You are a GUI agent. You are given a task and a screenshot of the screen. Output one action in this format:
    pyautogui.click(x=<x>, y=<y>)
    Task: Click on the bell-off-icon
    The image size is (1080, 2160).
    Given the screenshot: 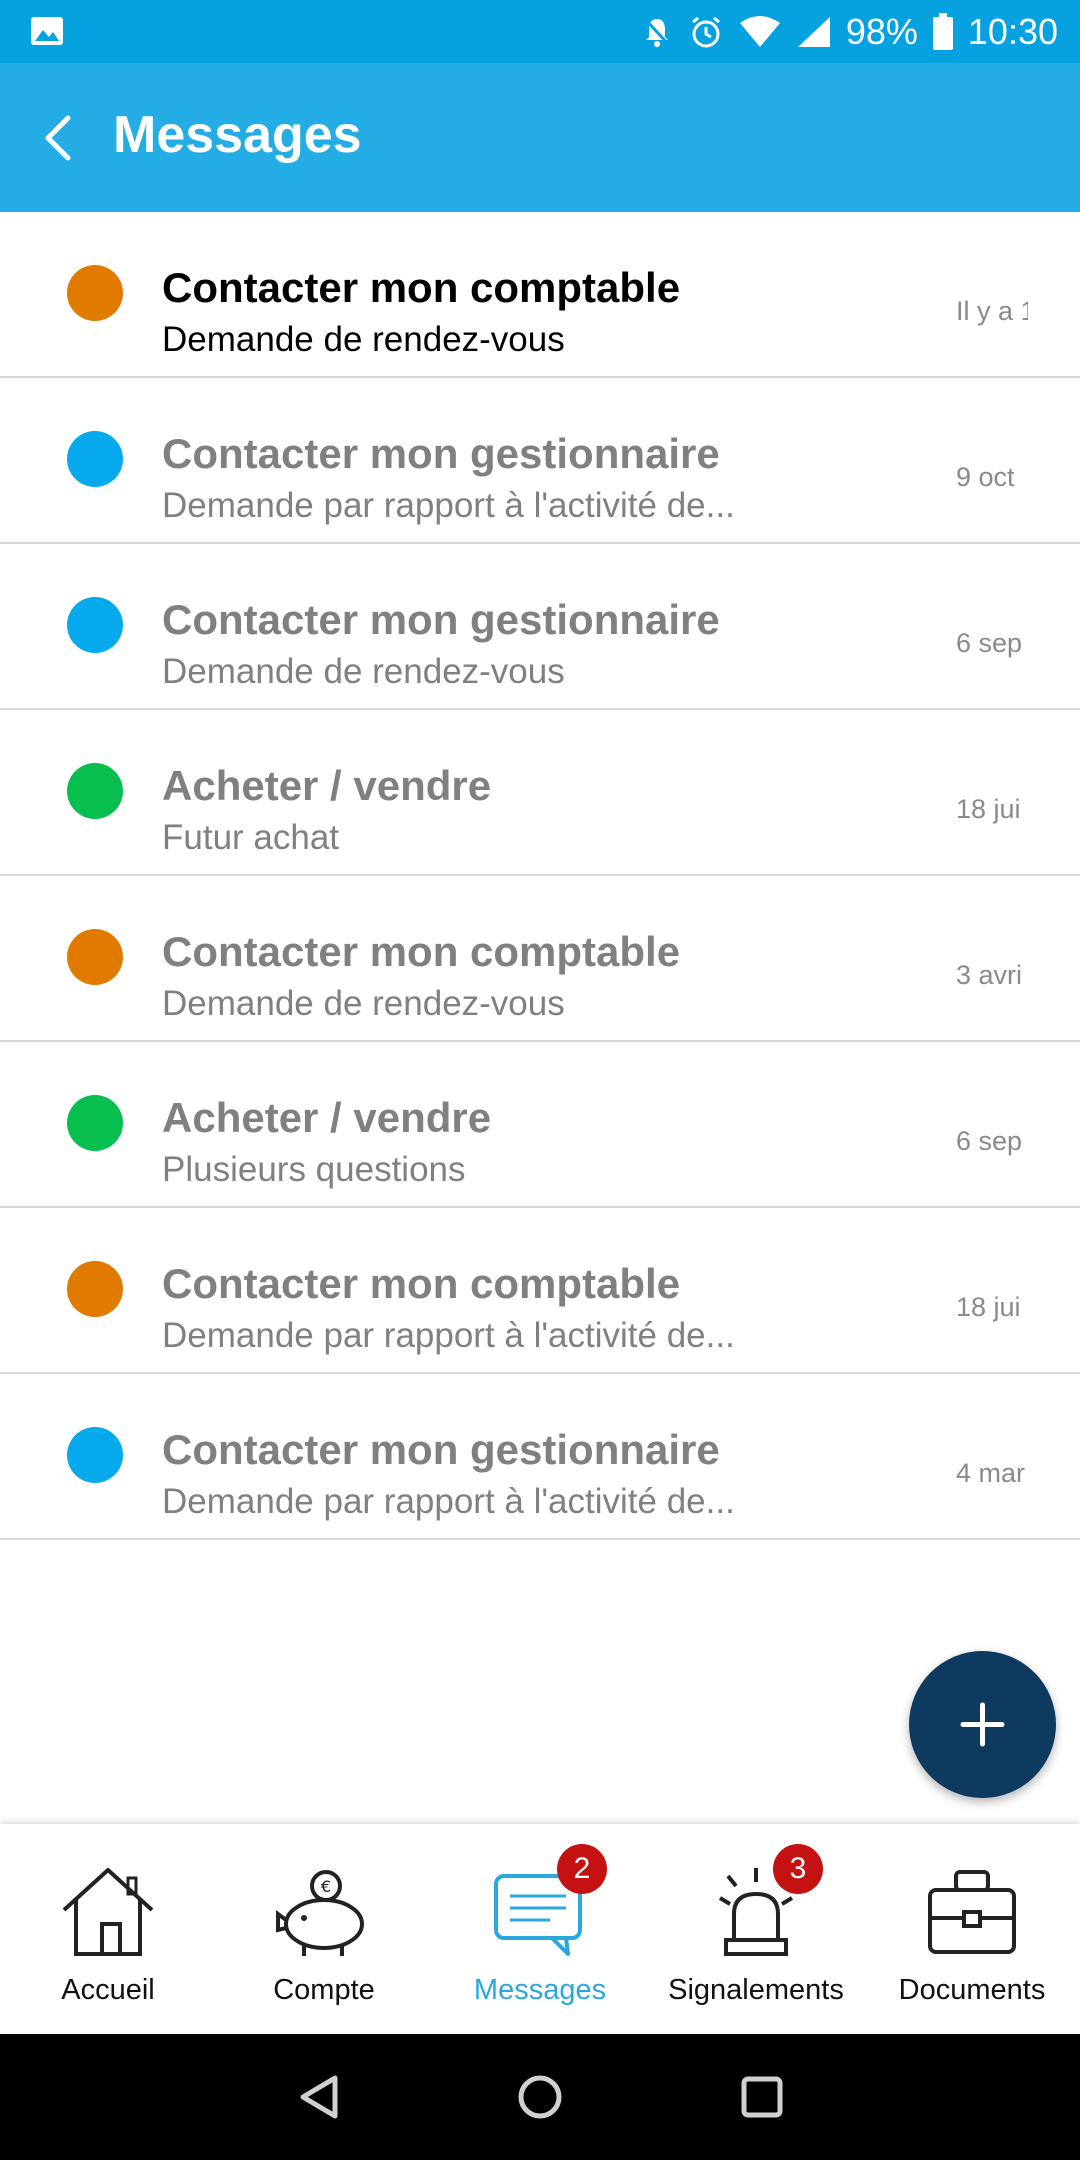 What is the action you would take?
    pyautogui.click(x=656, y=32)
    